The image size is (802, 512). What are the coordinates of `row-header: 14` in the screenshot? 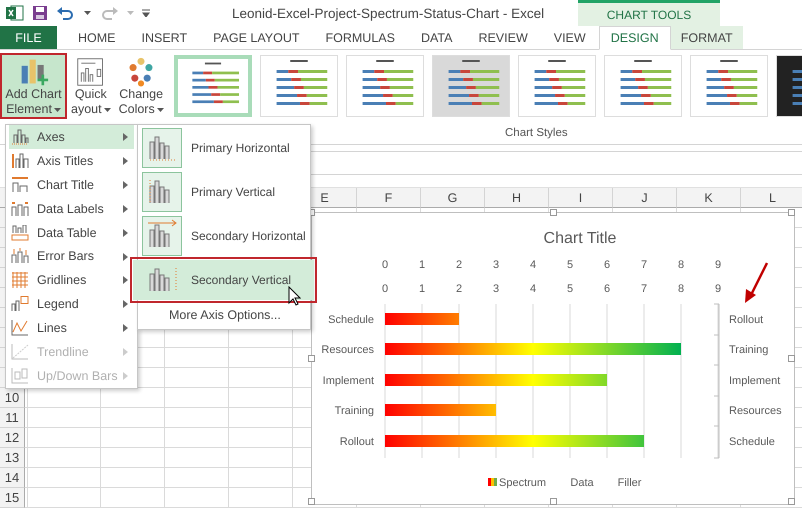 It's located at (12, 478).